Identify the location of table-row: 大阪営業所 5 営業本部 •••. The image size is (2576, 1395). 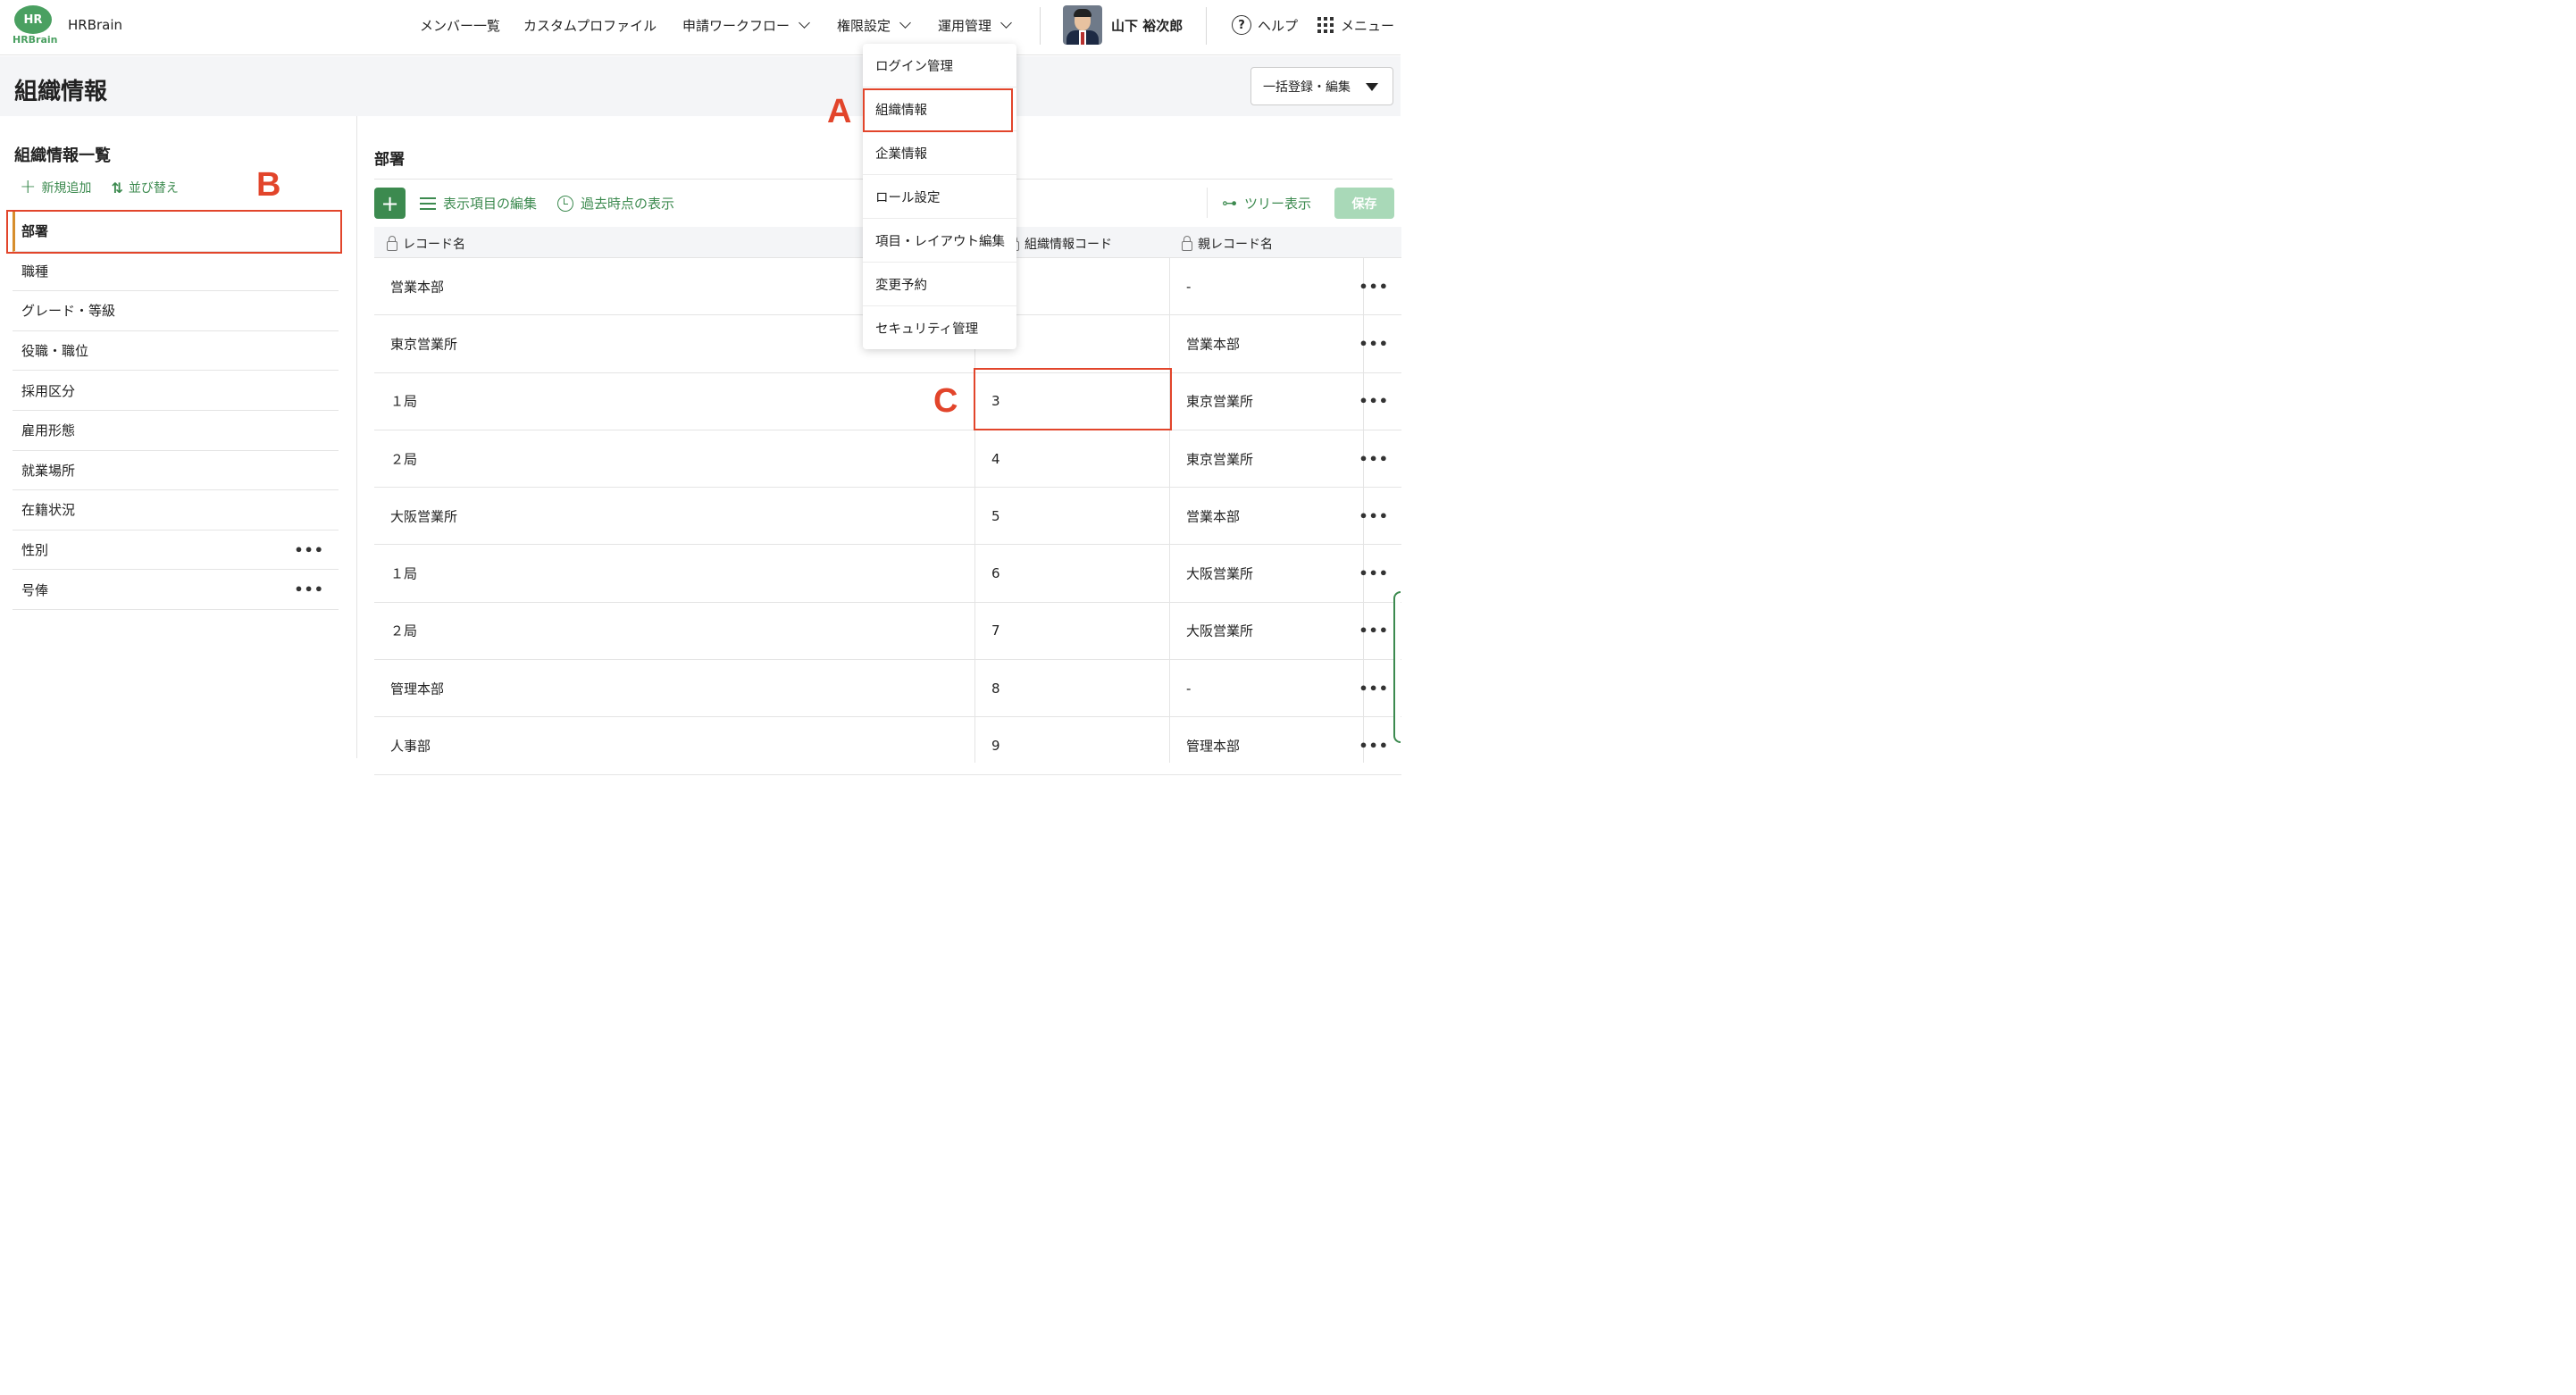
(888, 517).